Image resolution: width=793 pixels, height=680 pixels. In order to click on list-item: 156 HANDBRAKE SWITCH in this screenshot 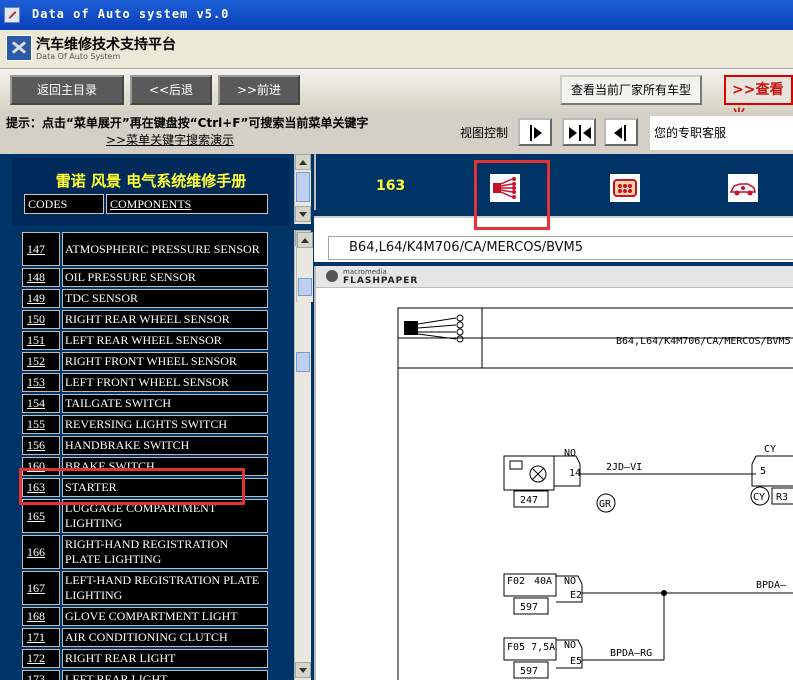, I will do `click(146, 445)`.